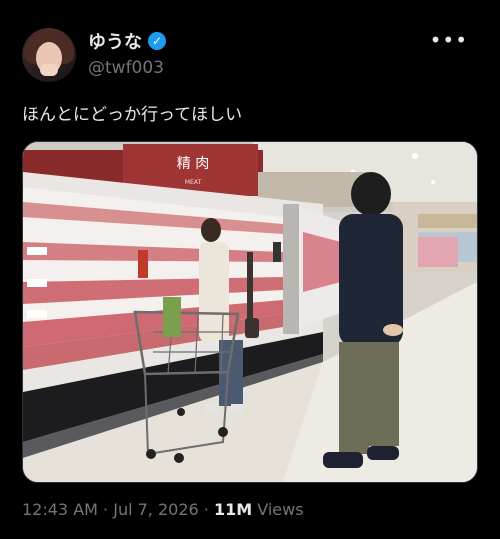 This screenshot has height=539, width=500. Describe the element at coordinates (60, 509) in the screenshot. I see `post-time: 12:43 AM` at that location.